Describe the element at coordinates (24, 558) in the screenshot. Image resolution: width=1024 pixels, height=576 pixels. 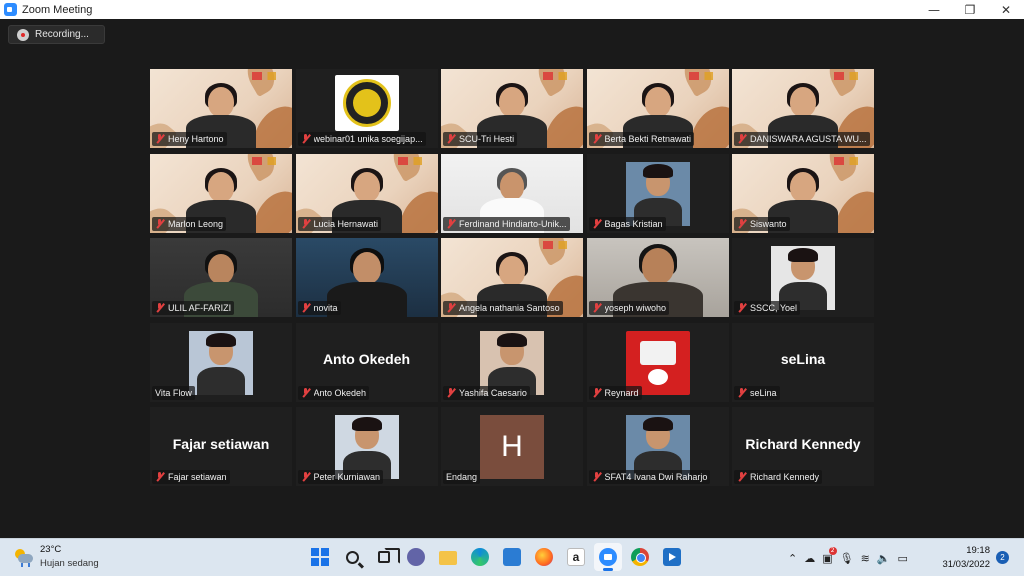
I see `weather-icon` at that location.